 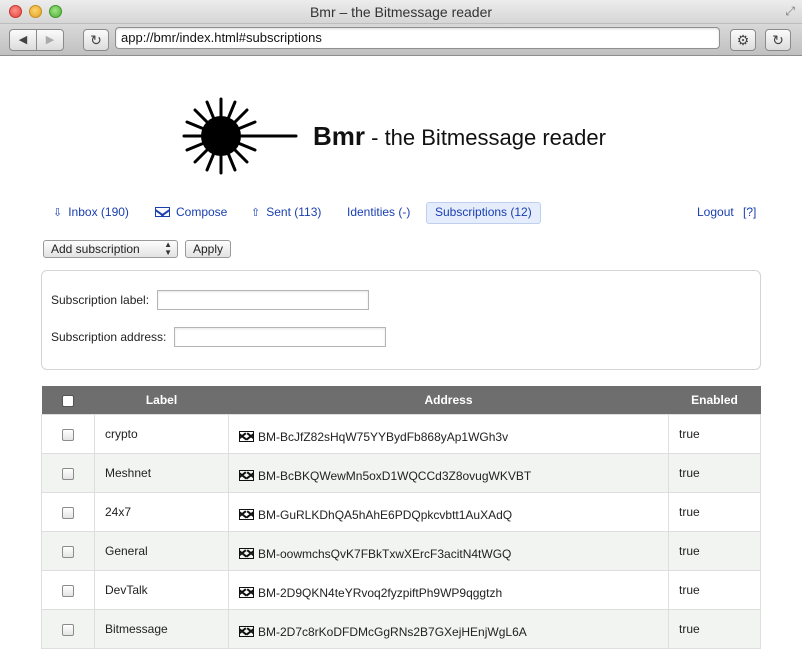 I want to click on table-header-row: Label Address Enabled, so click(x=401, y=400).